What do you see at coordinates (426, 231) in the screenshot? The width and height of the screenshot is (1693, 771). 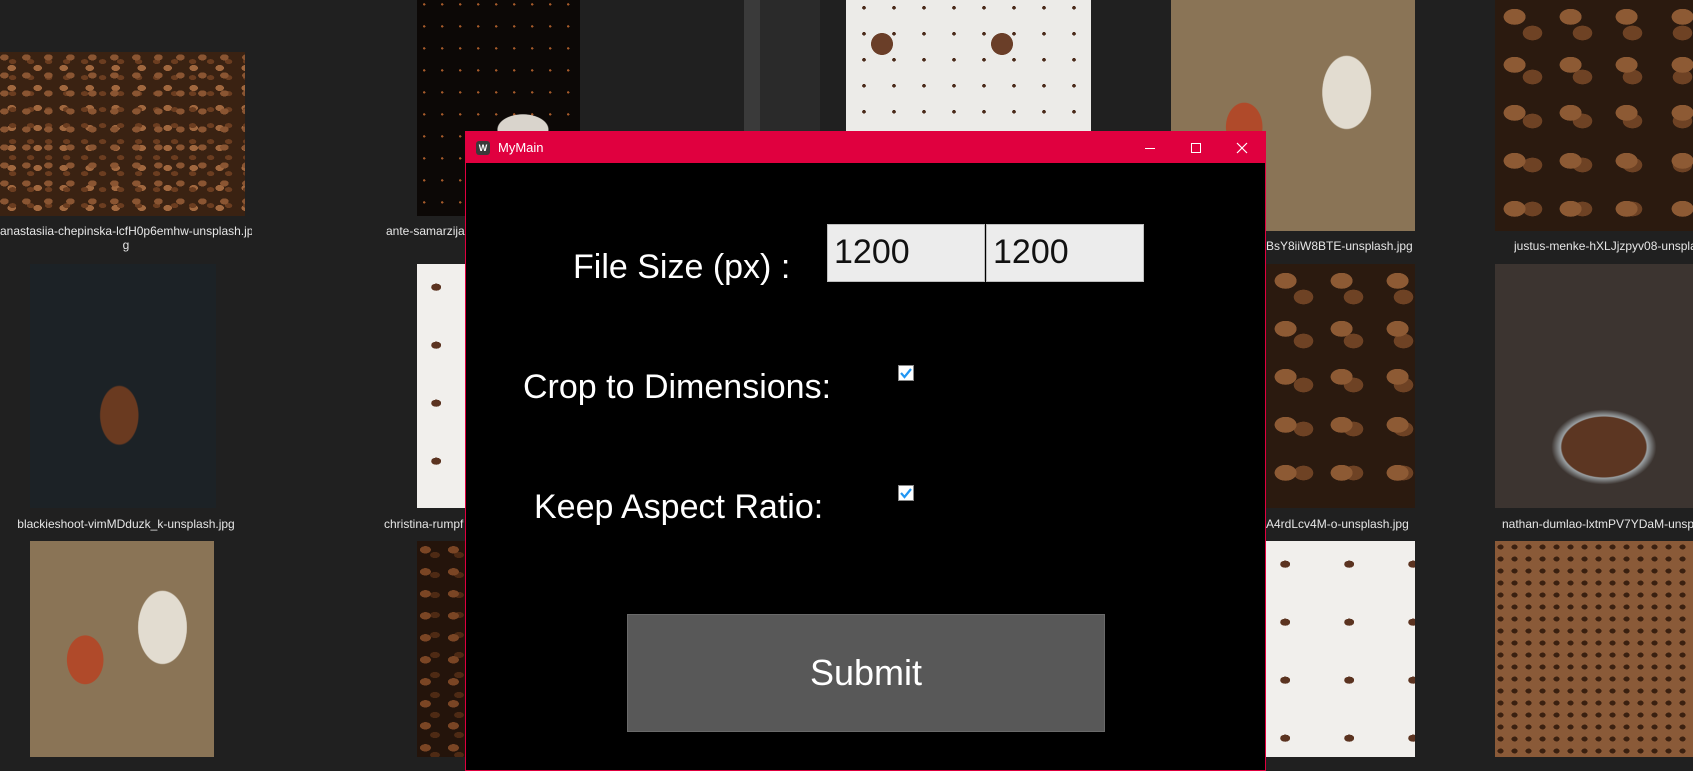 I see `thumbnail-label: ante-samarzija` at bounding box center [426, 231].